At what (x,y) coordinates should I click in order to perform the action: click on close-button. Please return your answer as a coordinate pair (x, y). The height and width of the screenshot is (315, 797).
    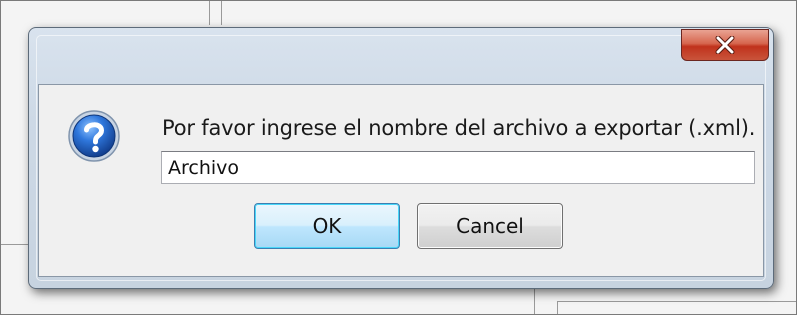
    Looking at the image, I should click on (725, 45).